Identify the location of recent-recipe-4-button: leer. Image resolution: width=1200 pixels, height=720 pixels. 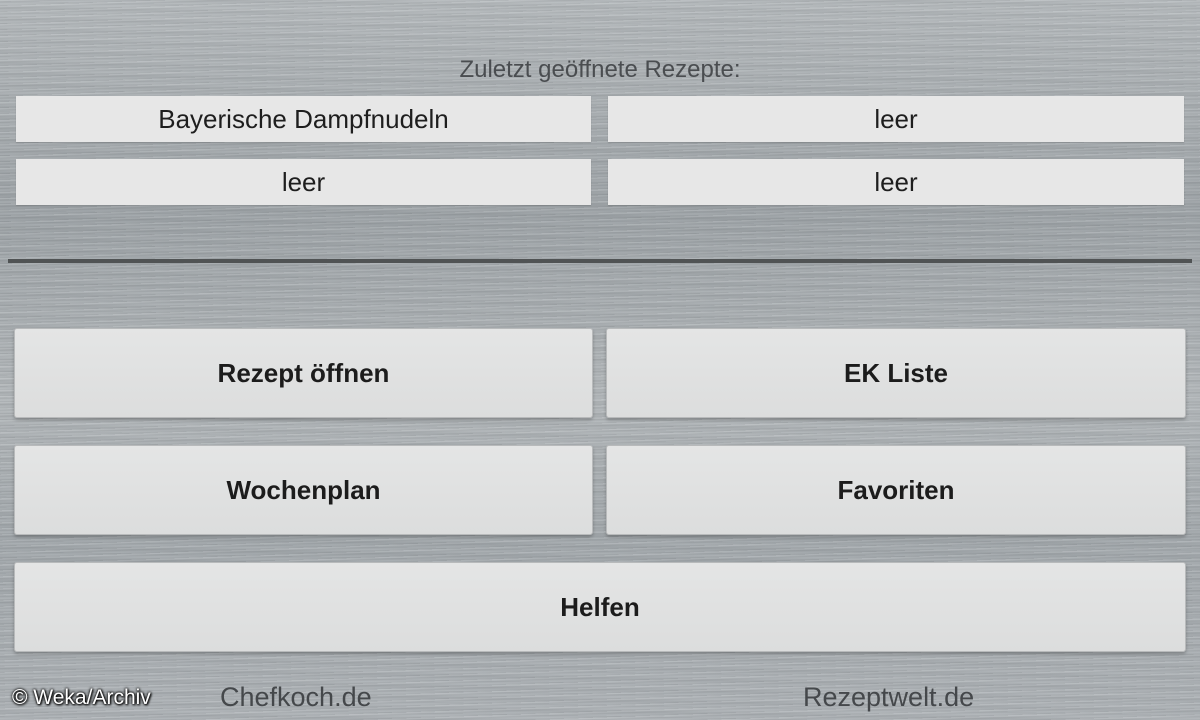
(896, 182).